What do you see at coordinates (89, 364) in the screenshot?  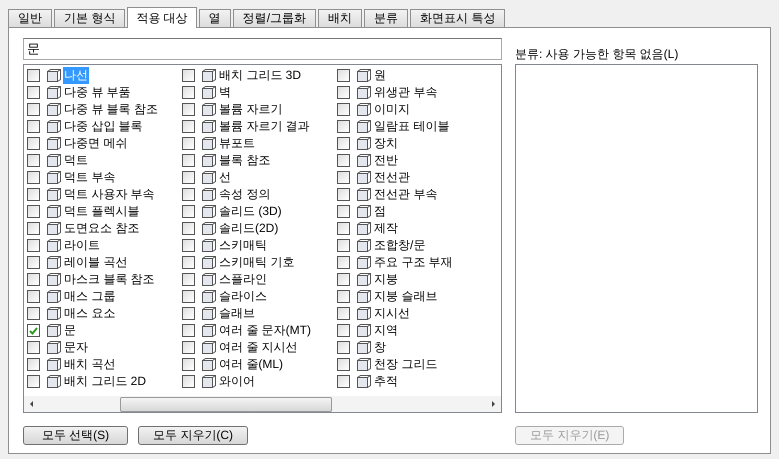 I see `object-type-label: 배치 곡선` at bounding box center [89, 364].